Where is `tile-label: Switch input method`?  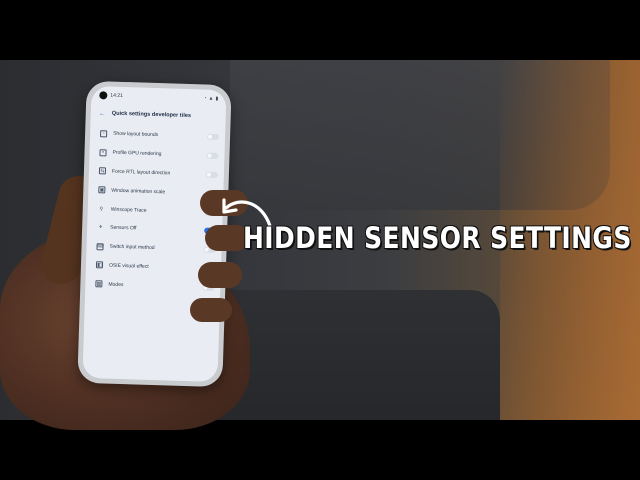
tile-label: Switch input method is located at coordinates (132, 247).